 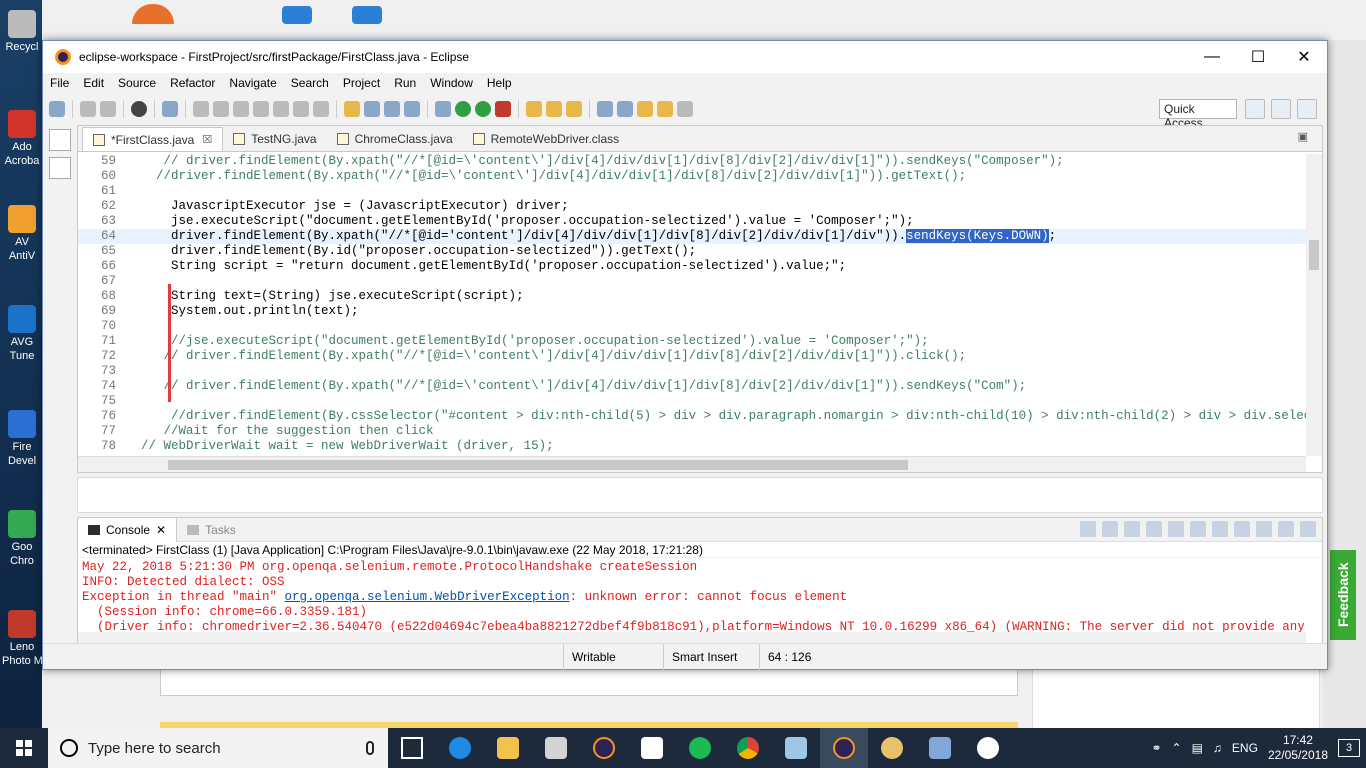 I want to click on mail-icon, so click(x=652, y=748).